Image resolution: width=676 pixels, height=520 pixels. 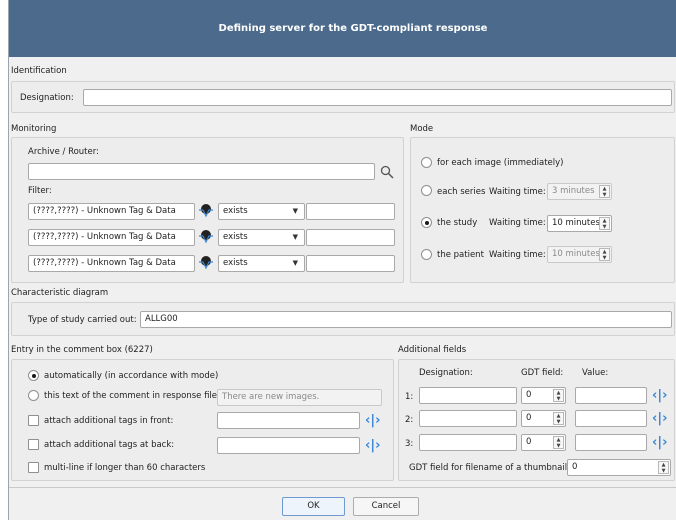 What do you see at coordinates (461, 192) in the screenshot?
I see `mode-option-label: each series` at bounding box center [461, 192].